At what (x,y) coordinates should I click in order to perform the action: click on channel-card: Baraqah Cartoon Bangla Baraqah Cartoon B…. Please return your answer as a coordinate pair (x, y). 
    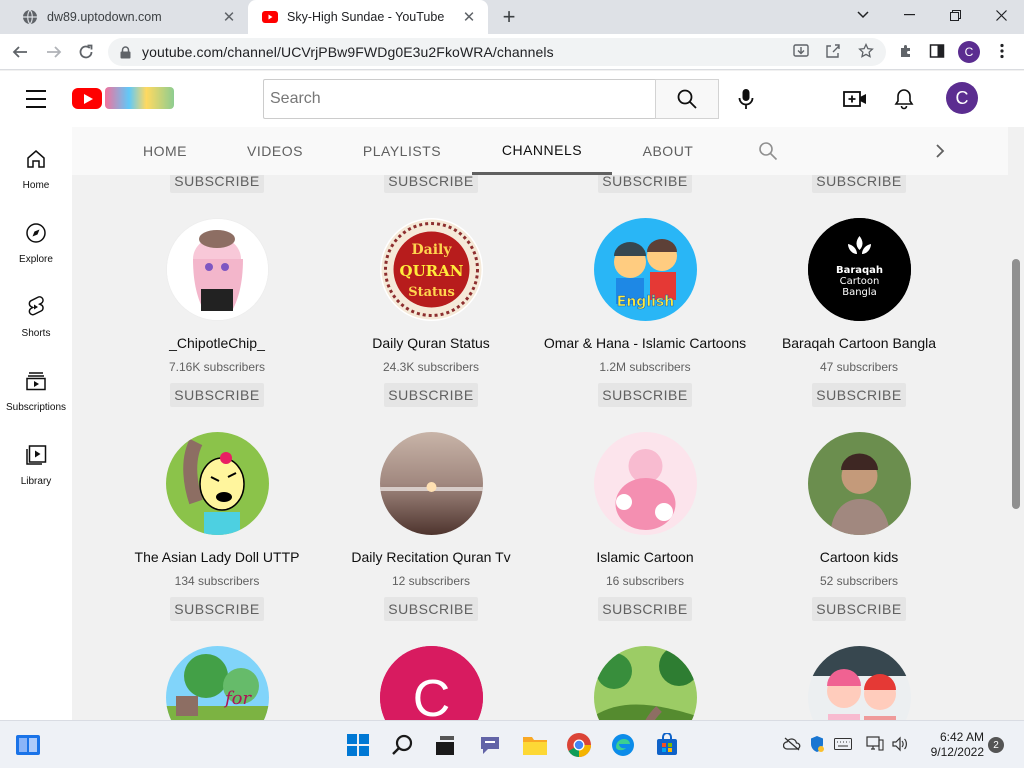
    Looking at the image, I should click on (859, 296).